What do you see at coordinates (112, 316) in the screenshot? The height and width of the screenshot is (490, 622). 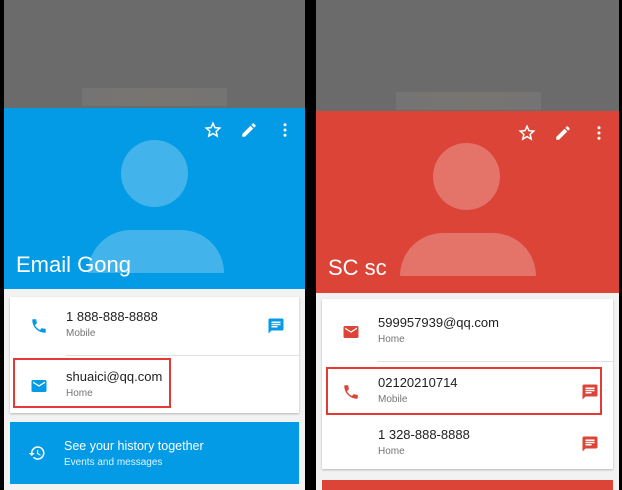 I see `phone-number: 1 888-888-8888` at bounding box center [112, 316].